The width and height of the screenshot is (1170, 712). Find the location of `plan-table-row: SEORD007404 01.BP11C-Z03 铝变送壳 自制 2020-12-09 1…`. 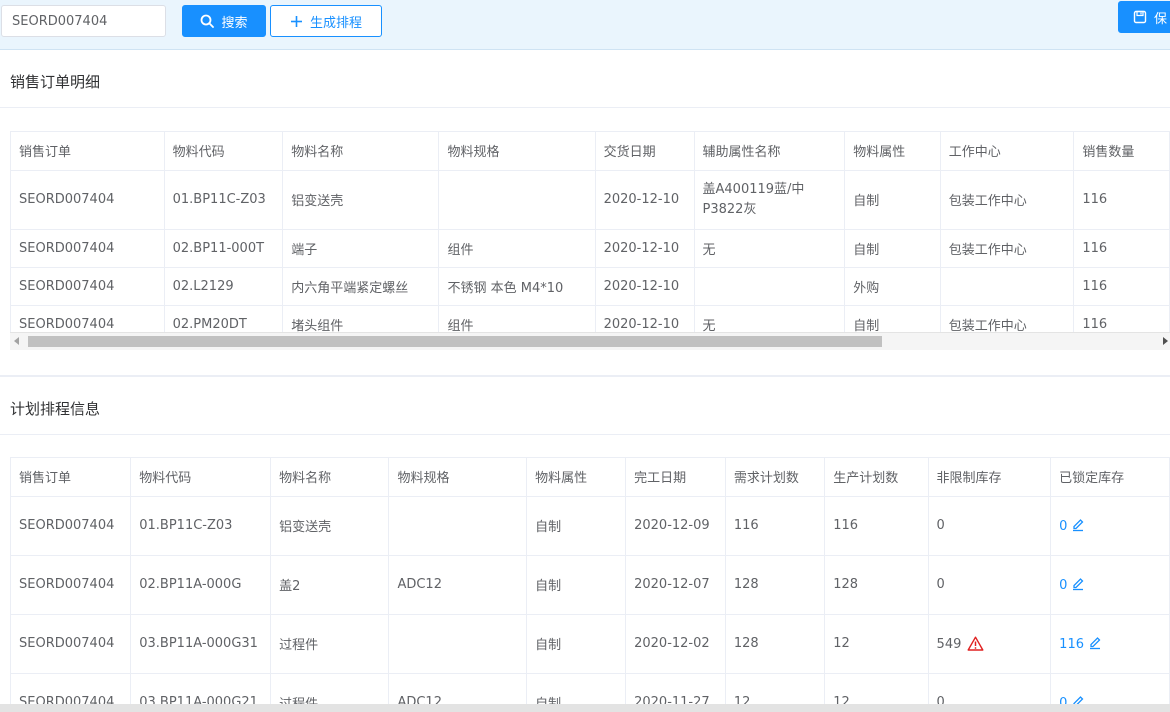

plan-table-row: SEORD007404 01.BP11C-Z03 铝变送壳 自制 2020-12-09 1… is located at coordinates (590, 526).